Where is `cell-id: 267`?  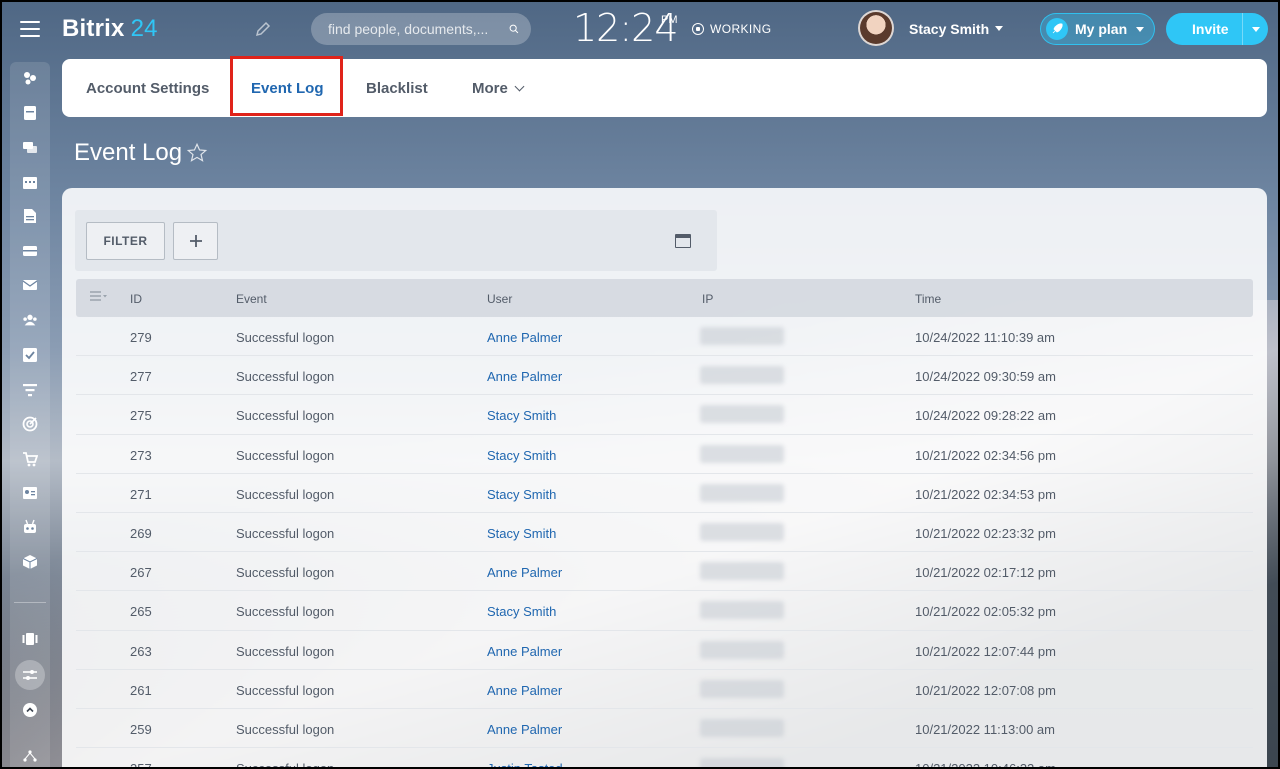 cell-id: 267 is located at coordinates (141, 573).